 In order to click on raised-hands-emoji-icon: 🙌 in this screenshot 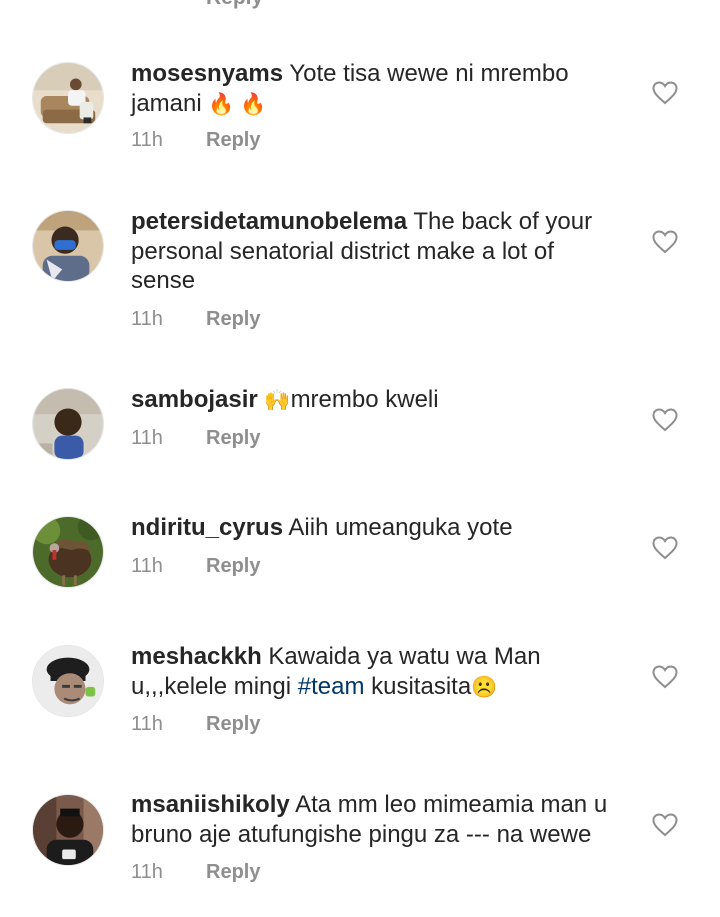, I will do `click(277, 400)`.